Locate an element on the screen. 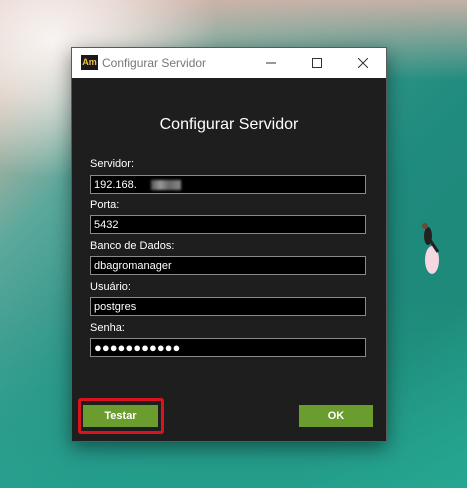 This screenshot has width=467, height=488. server-label: Servidor: is located at coordinates (112, 164).